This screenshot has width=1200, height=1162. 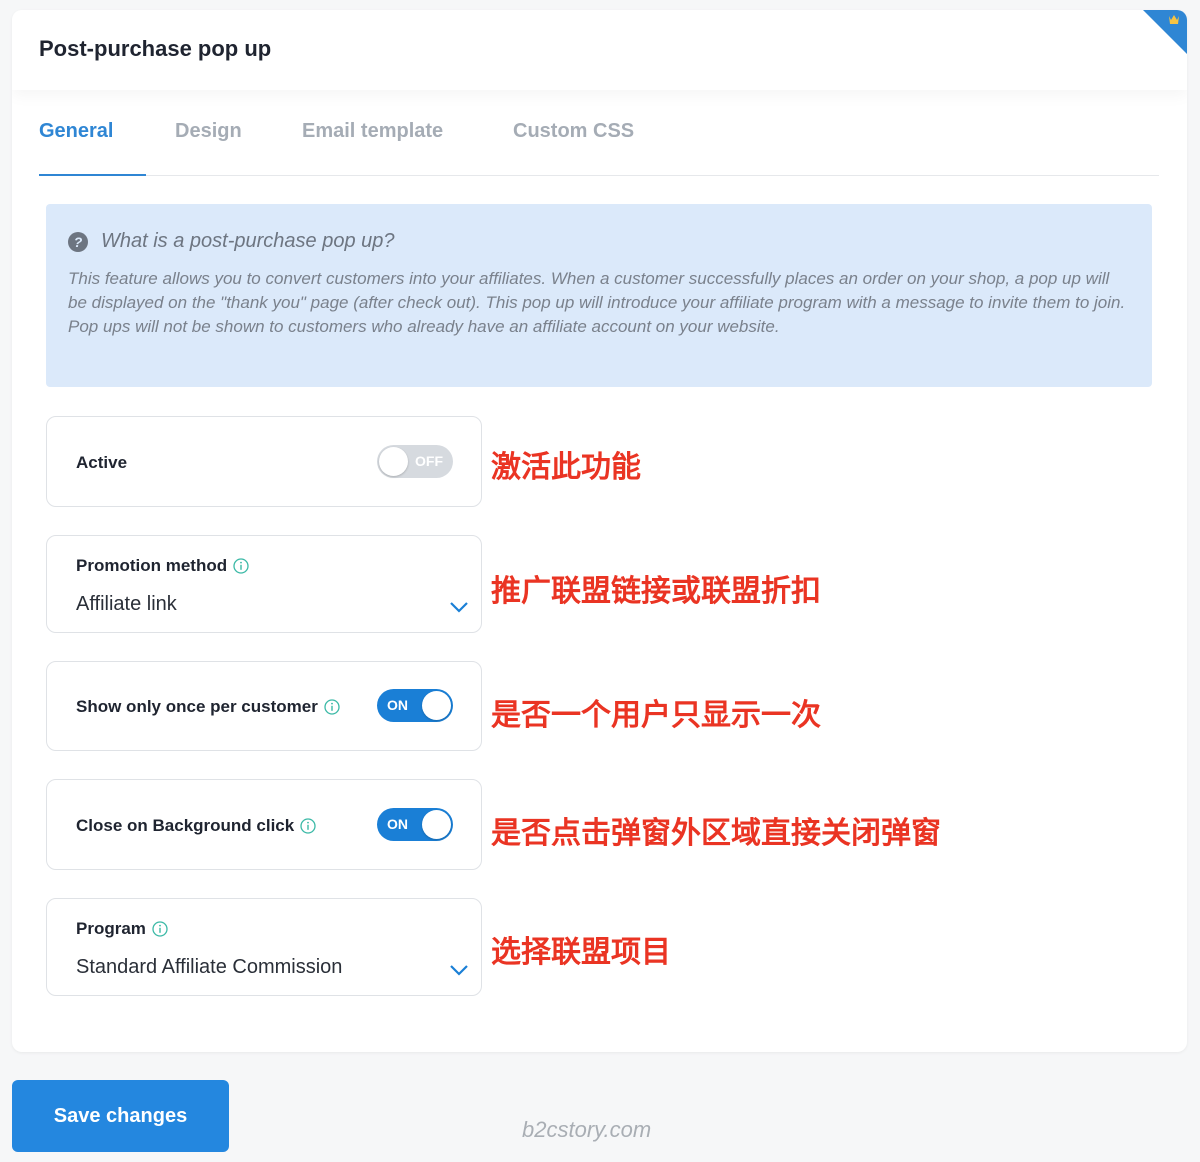 I want to click on tab-design: Design, so click(x=208, y=131).